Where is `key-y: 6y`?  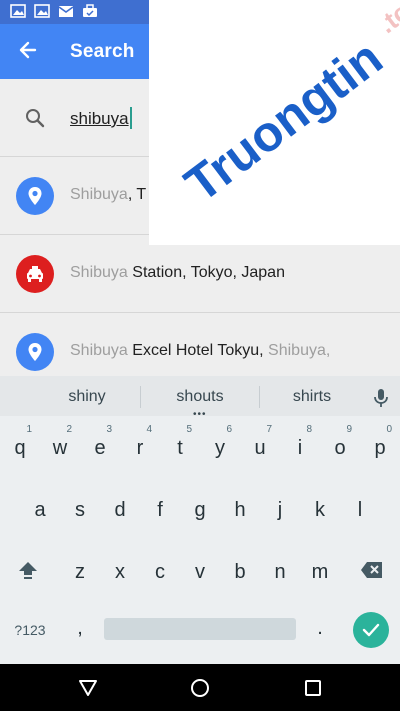
key-y: 6y is located at coordinates (220, 446).